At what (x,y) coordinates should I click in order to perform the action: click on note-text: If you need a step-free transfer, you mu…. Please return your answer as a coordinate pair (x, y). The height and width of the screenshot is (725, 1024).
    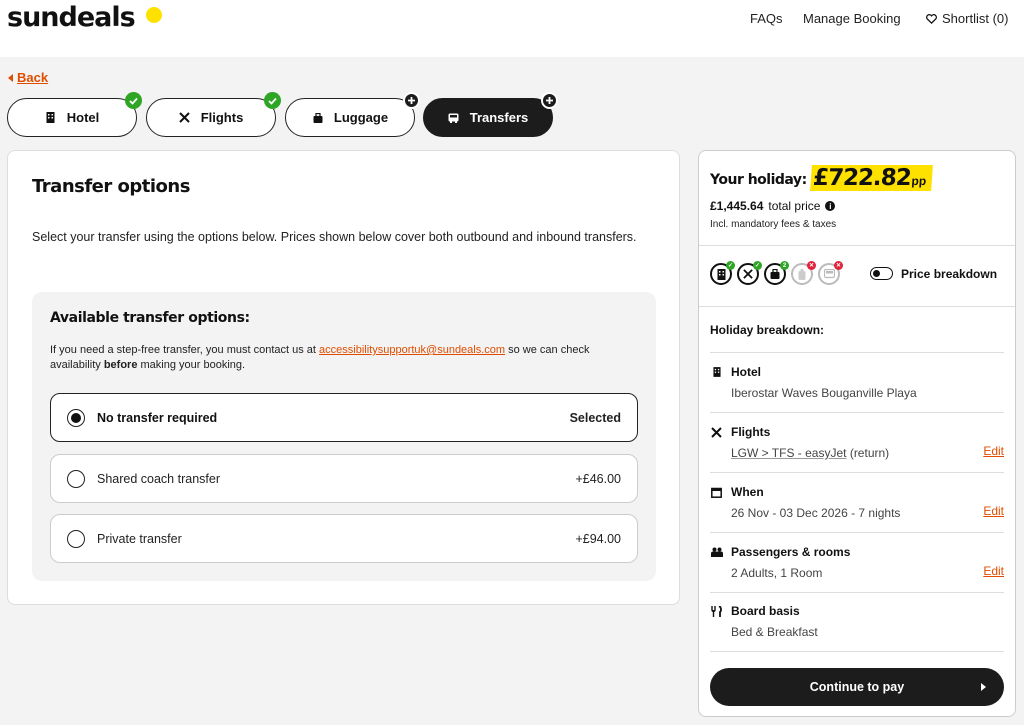
    Looking at the image, I should click on (185, 350).